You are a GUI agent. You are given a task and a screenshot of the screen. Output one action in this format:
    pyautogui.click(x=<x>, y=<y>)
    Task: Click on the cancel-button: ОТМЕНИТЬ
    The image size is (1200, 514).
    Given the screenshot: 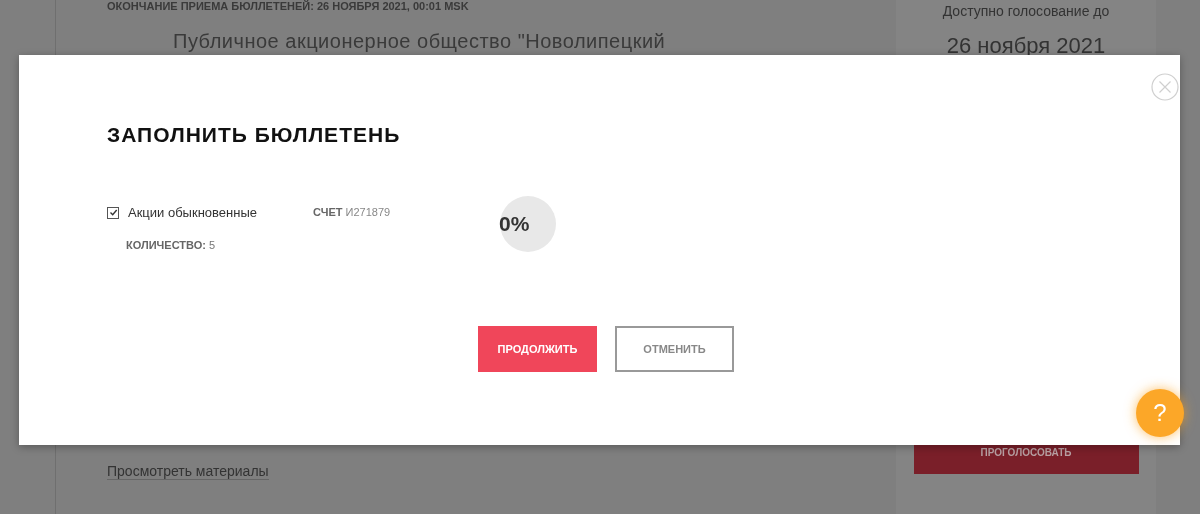 What is the action you would take?
    pyautogui.click(x=674, y=349)
    